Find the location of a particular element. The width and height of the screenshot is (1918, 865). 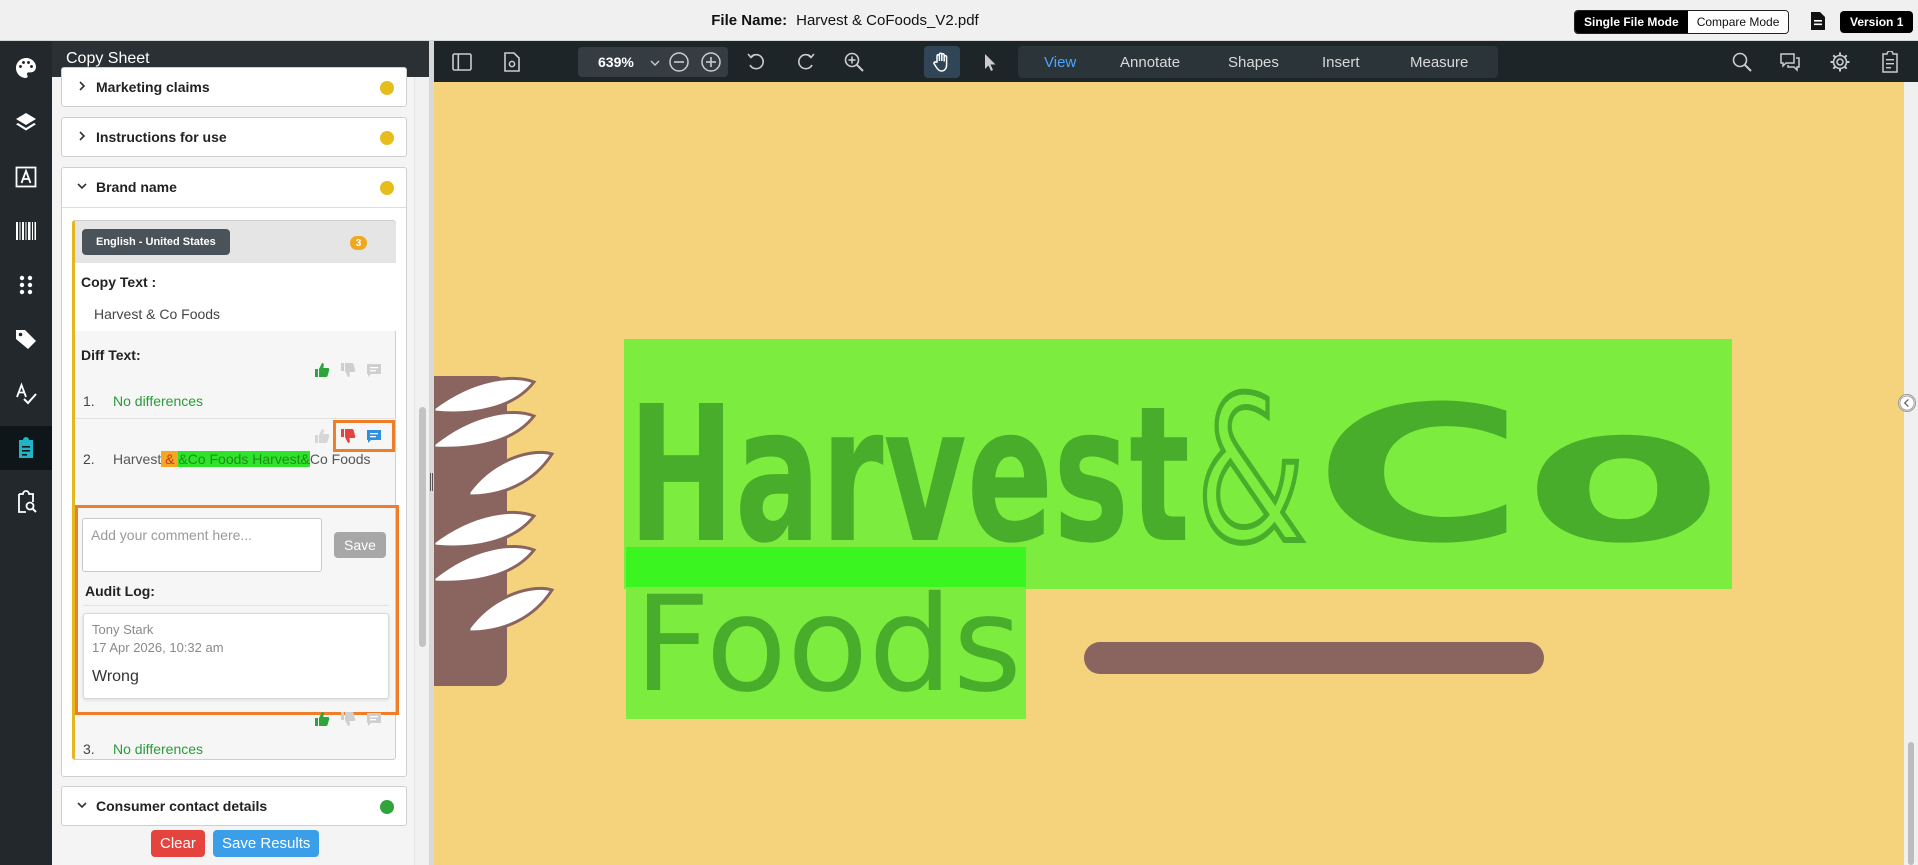

search-icon is located at coordinates (1742, 62).